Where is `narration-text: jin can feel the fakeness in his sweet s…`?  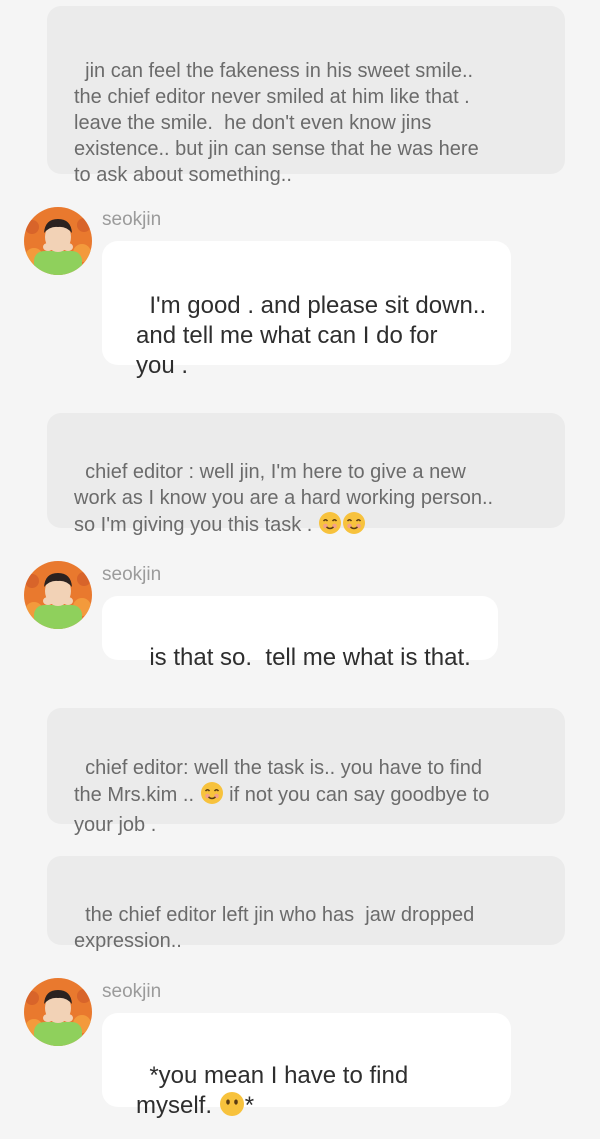 narration-text: jin can feel the fakeness in his sweet s… is located at coordinates (276, 123).